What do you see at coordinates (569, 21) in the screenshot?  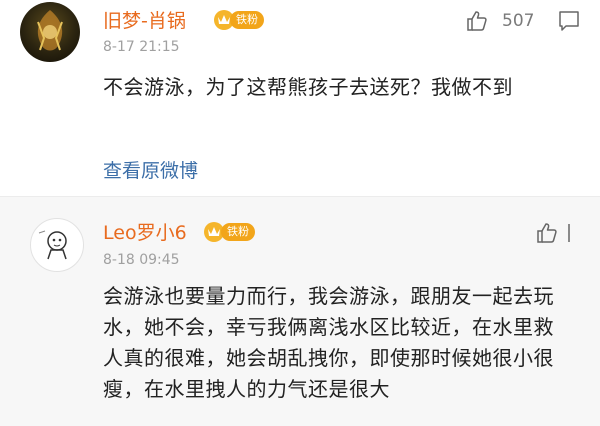 I see `comment-icon` at bounding box center [569, 21].